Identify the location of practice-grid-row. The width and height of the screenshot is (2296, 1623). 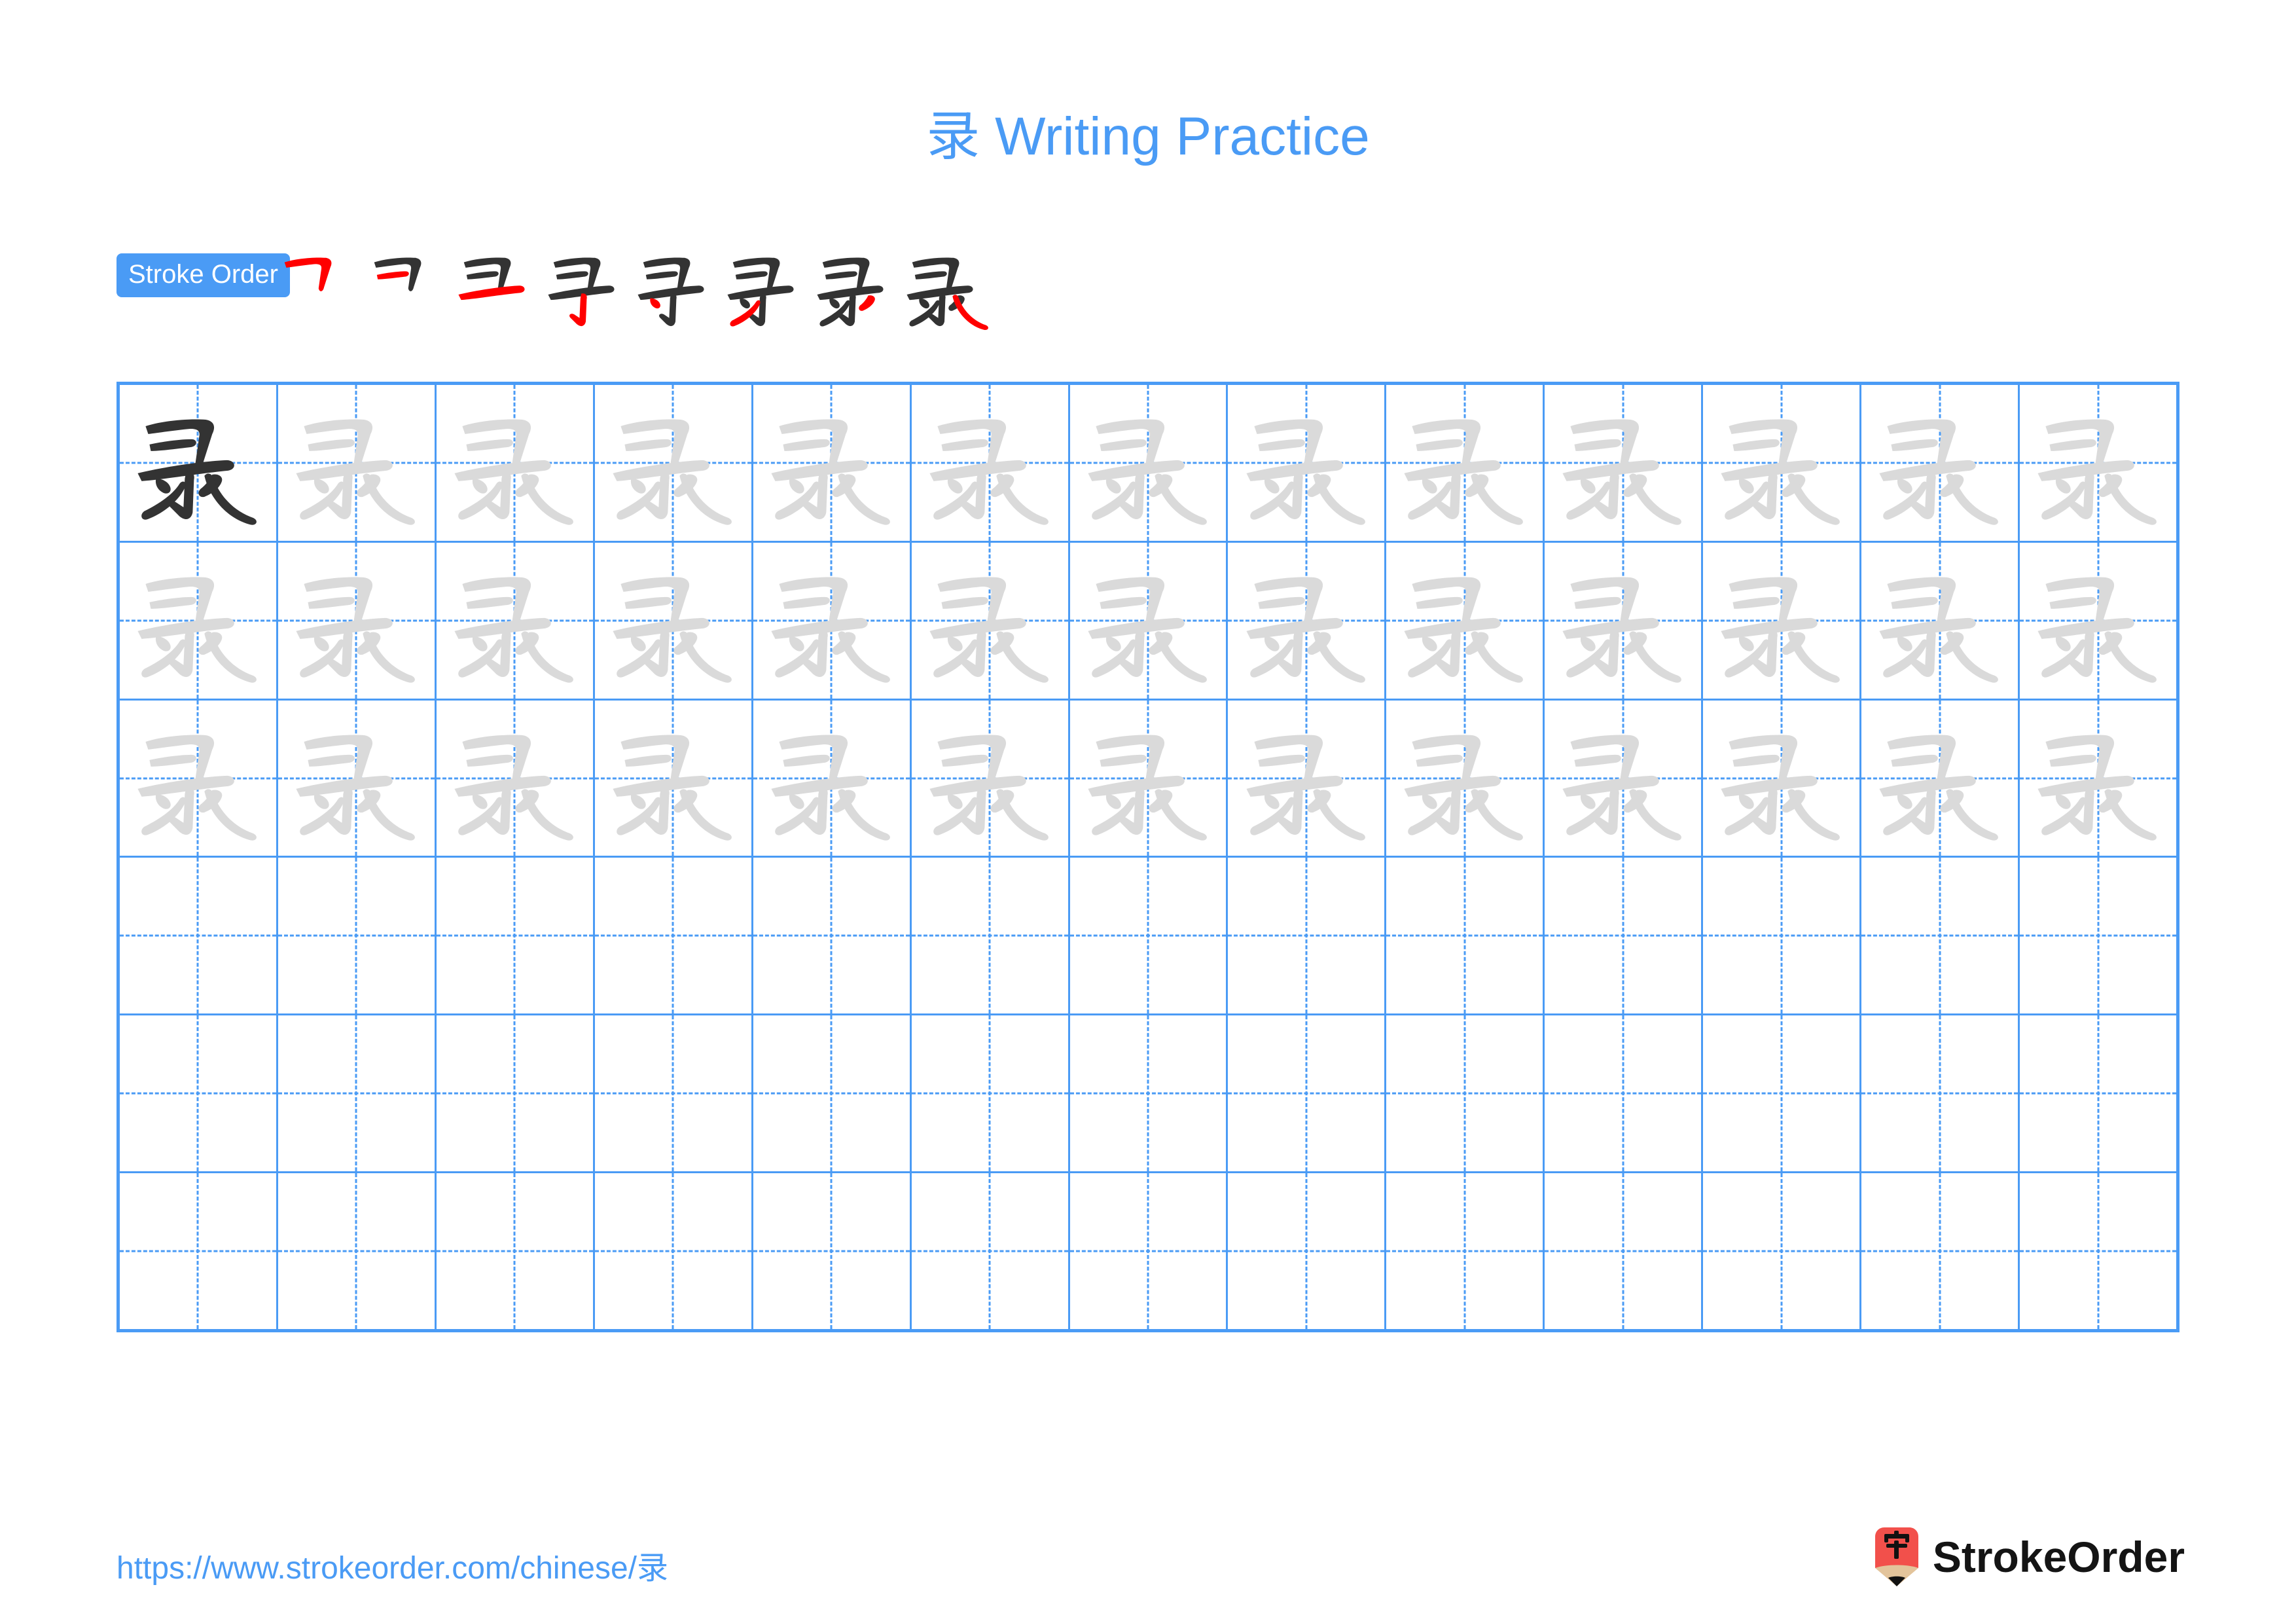
(1148, 1251).